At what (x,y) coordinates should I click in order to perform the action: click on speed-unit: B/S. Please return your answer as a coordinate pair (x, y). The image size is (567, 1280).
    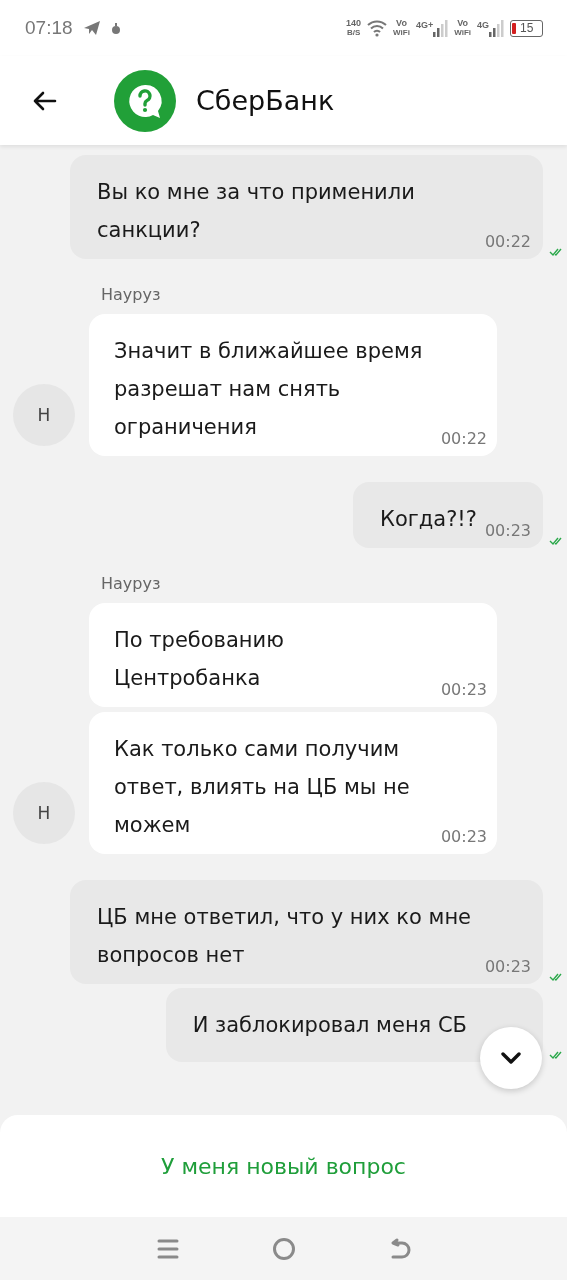
    Looking at the image, I should click on (353, 32).